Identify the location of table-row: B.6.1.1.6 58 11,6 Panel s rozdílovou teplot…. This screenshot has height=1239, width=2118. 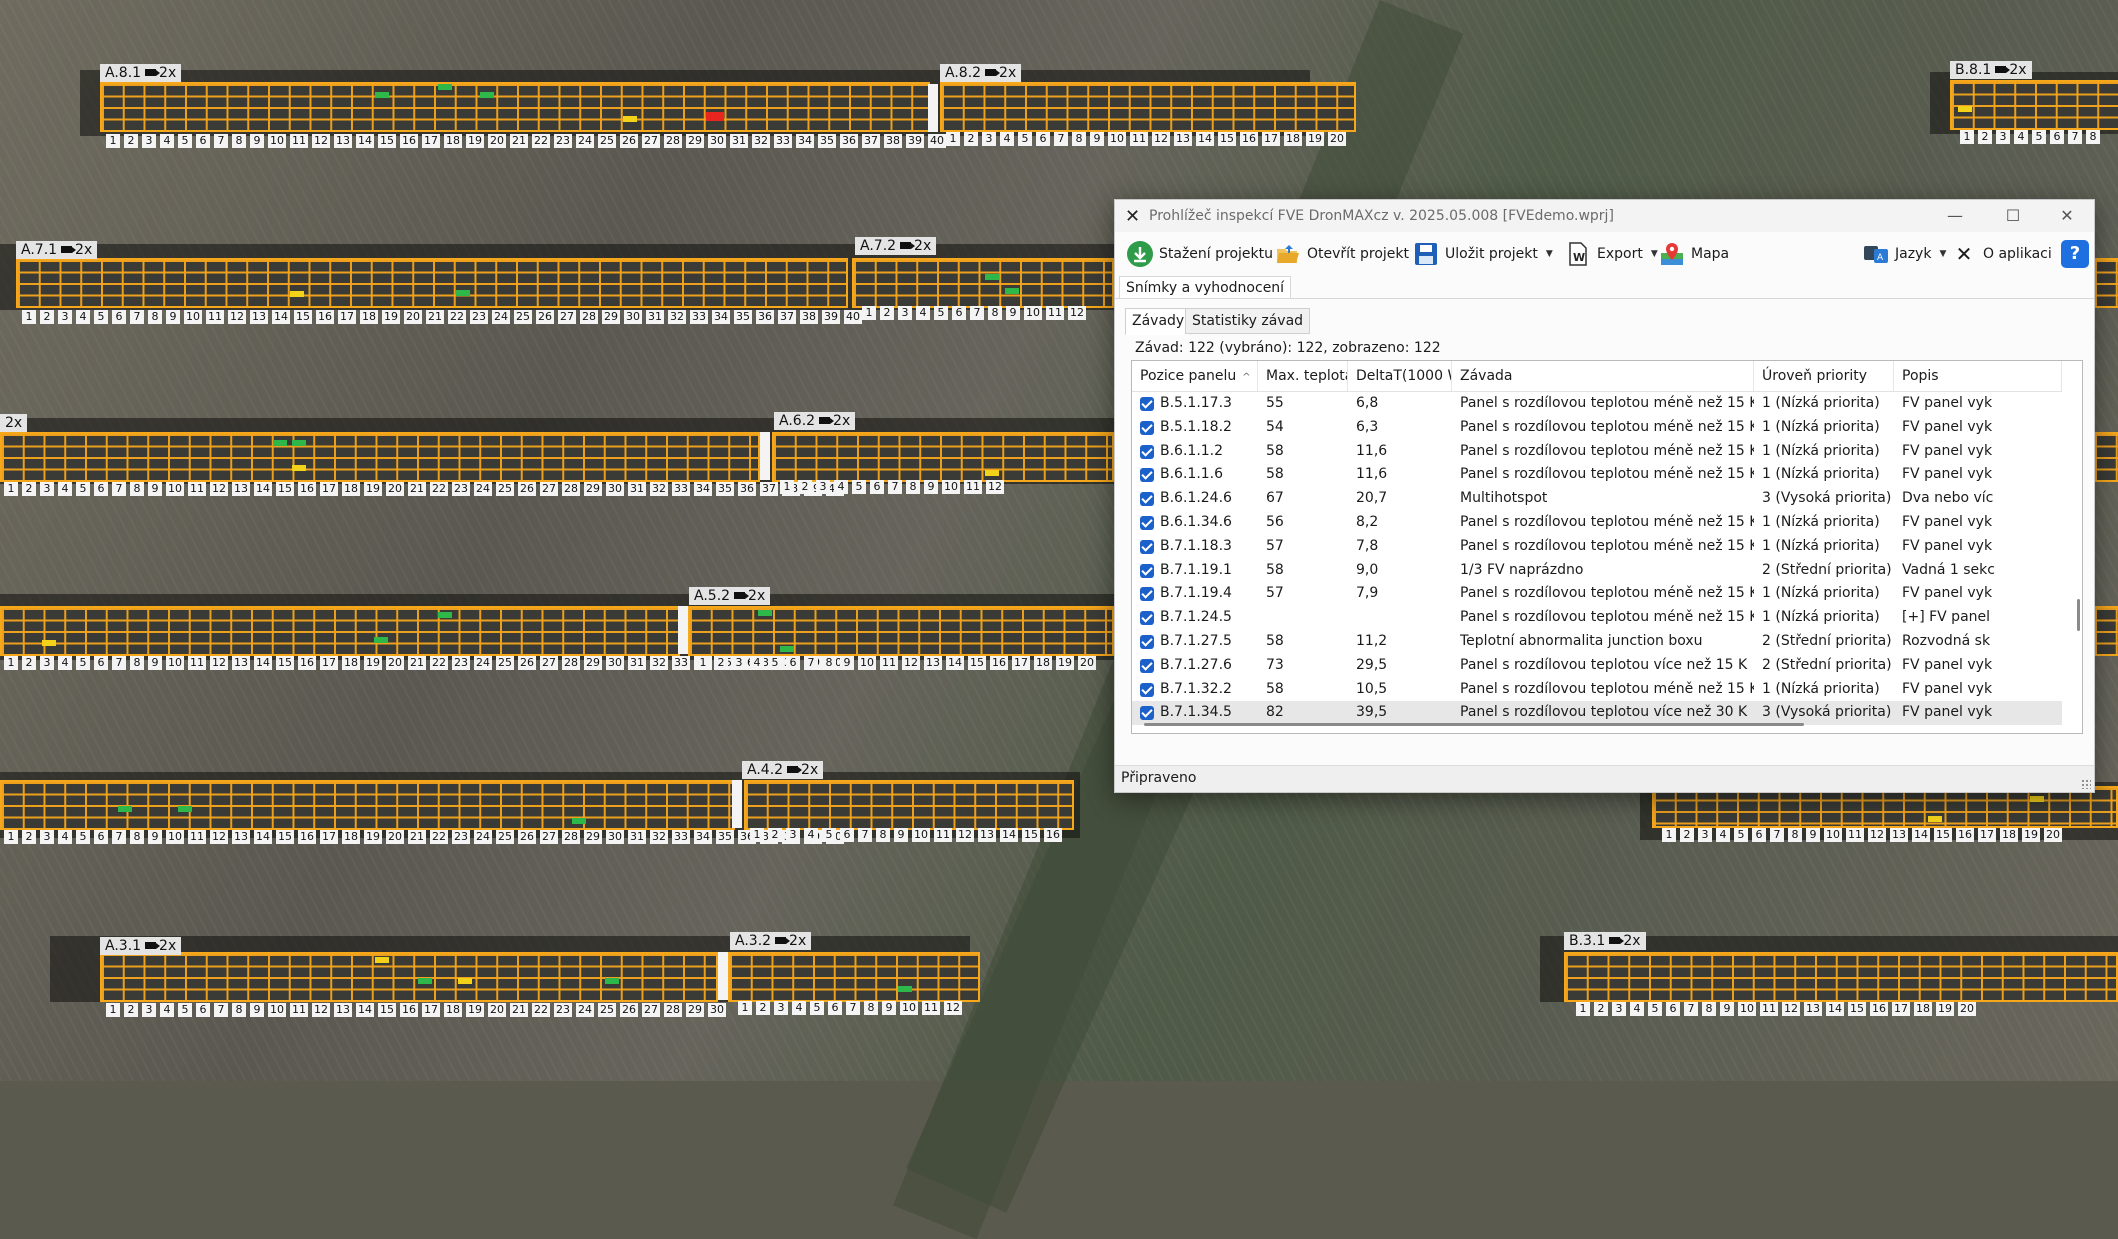
(1597, 475).